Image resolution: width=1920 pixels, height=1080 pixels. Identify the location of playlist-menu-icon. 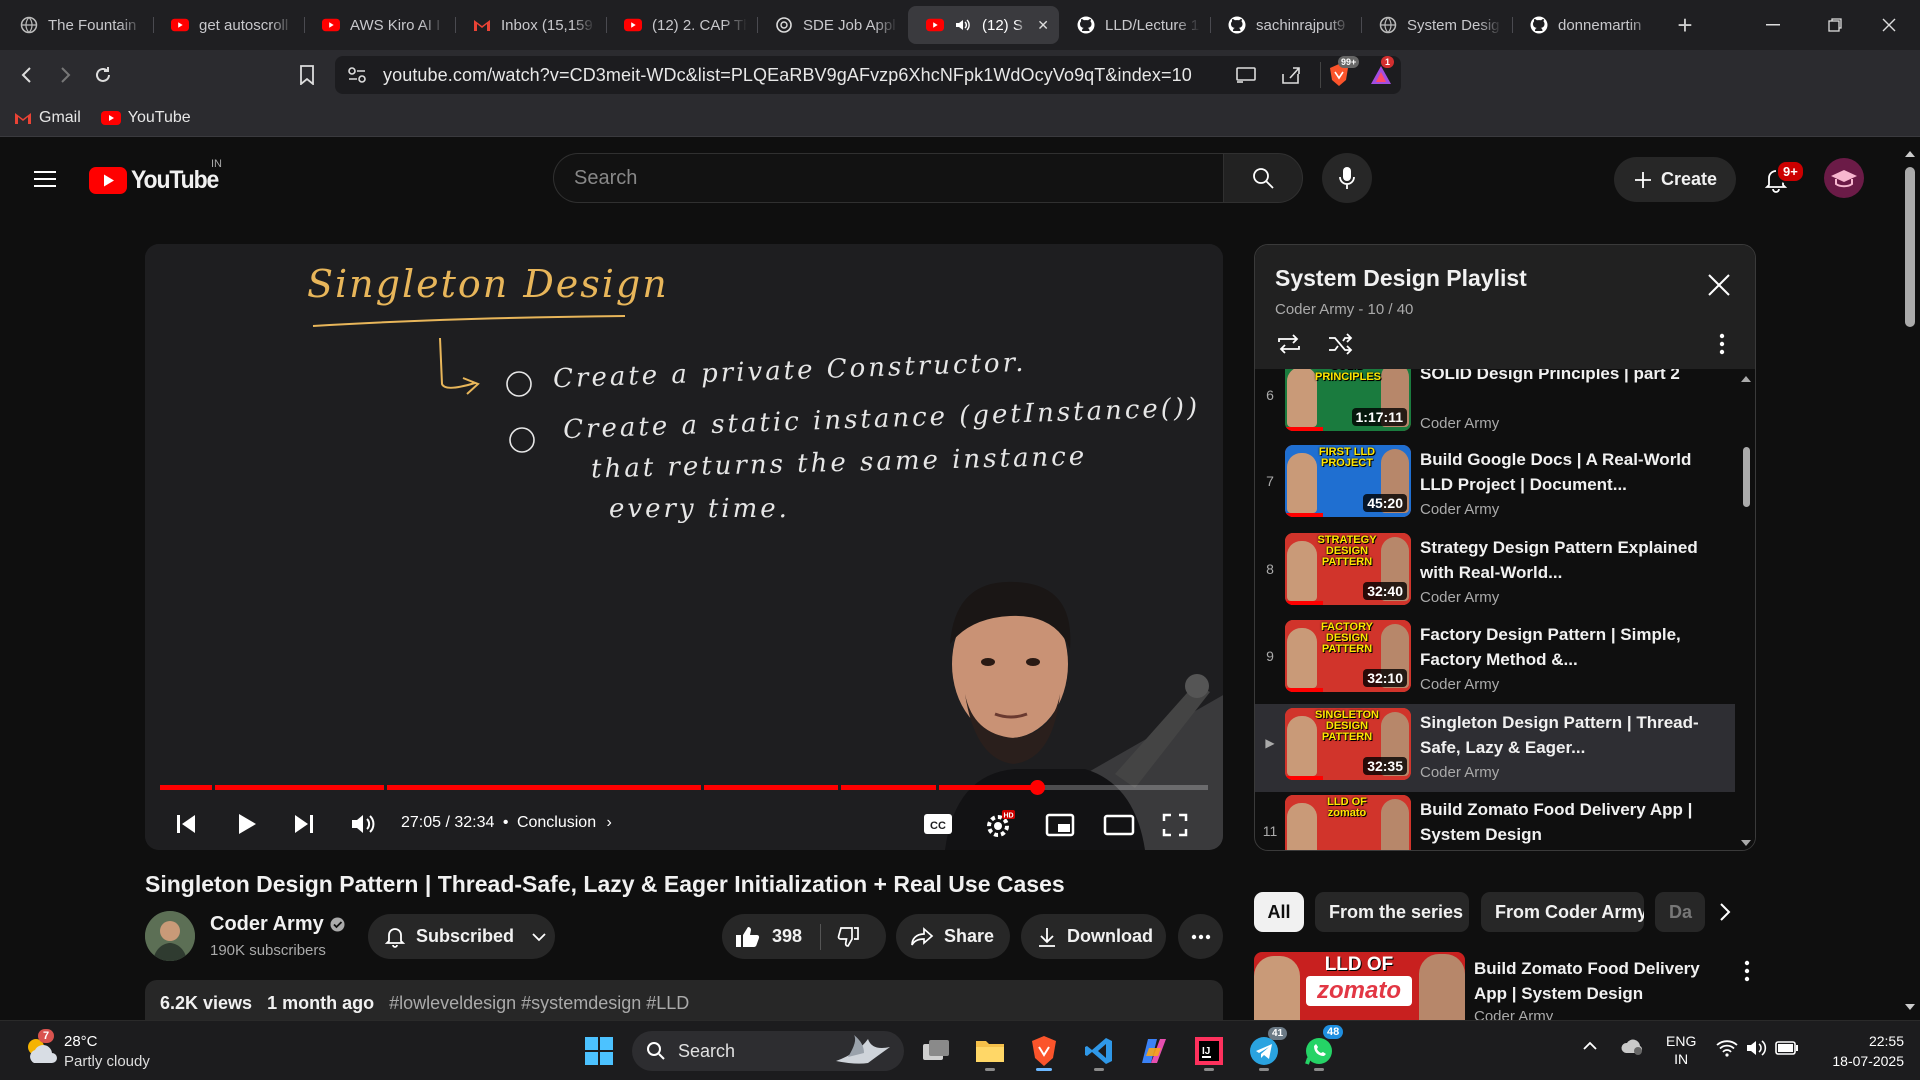
(1722, 344).